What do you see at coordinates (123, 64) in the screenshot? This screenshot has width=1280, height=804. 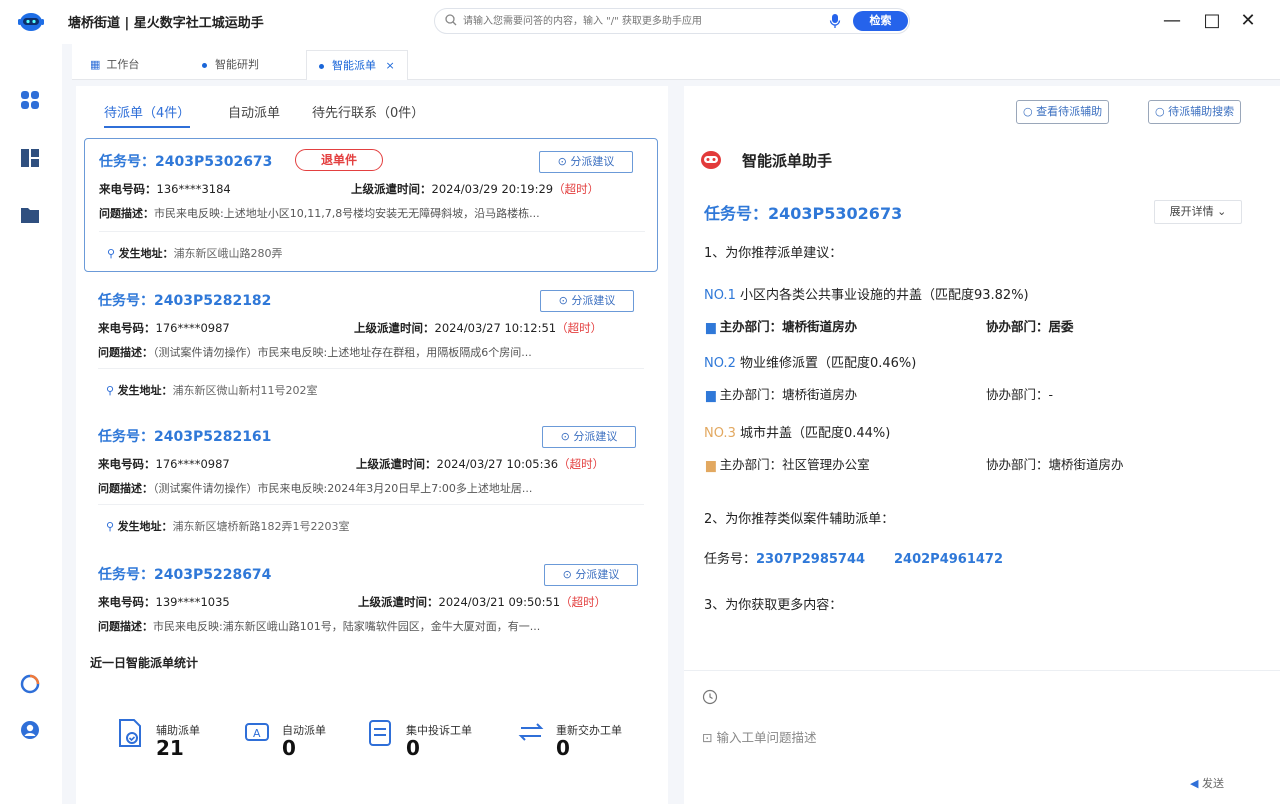 I see `tab-label: 工作台` at bounding box center [123, 64].